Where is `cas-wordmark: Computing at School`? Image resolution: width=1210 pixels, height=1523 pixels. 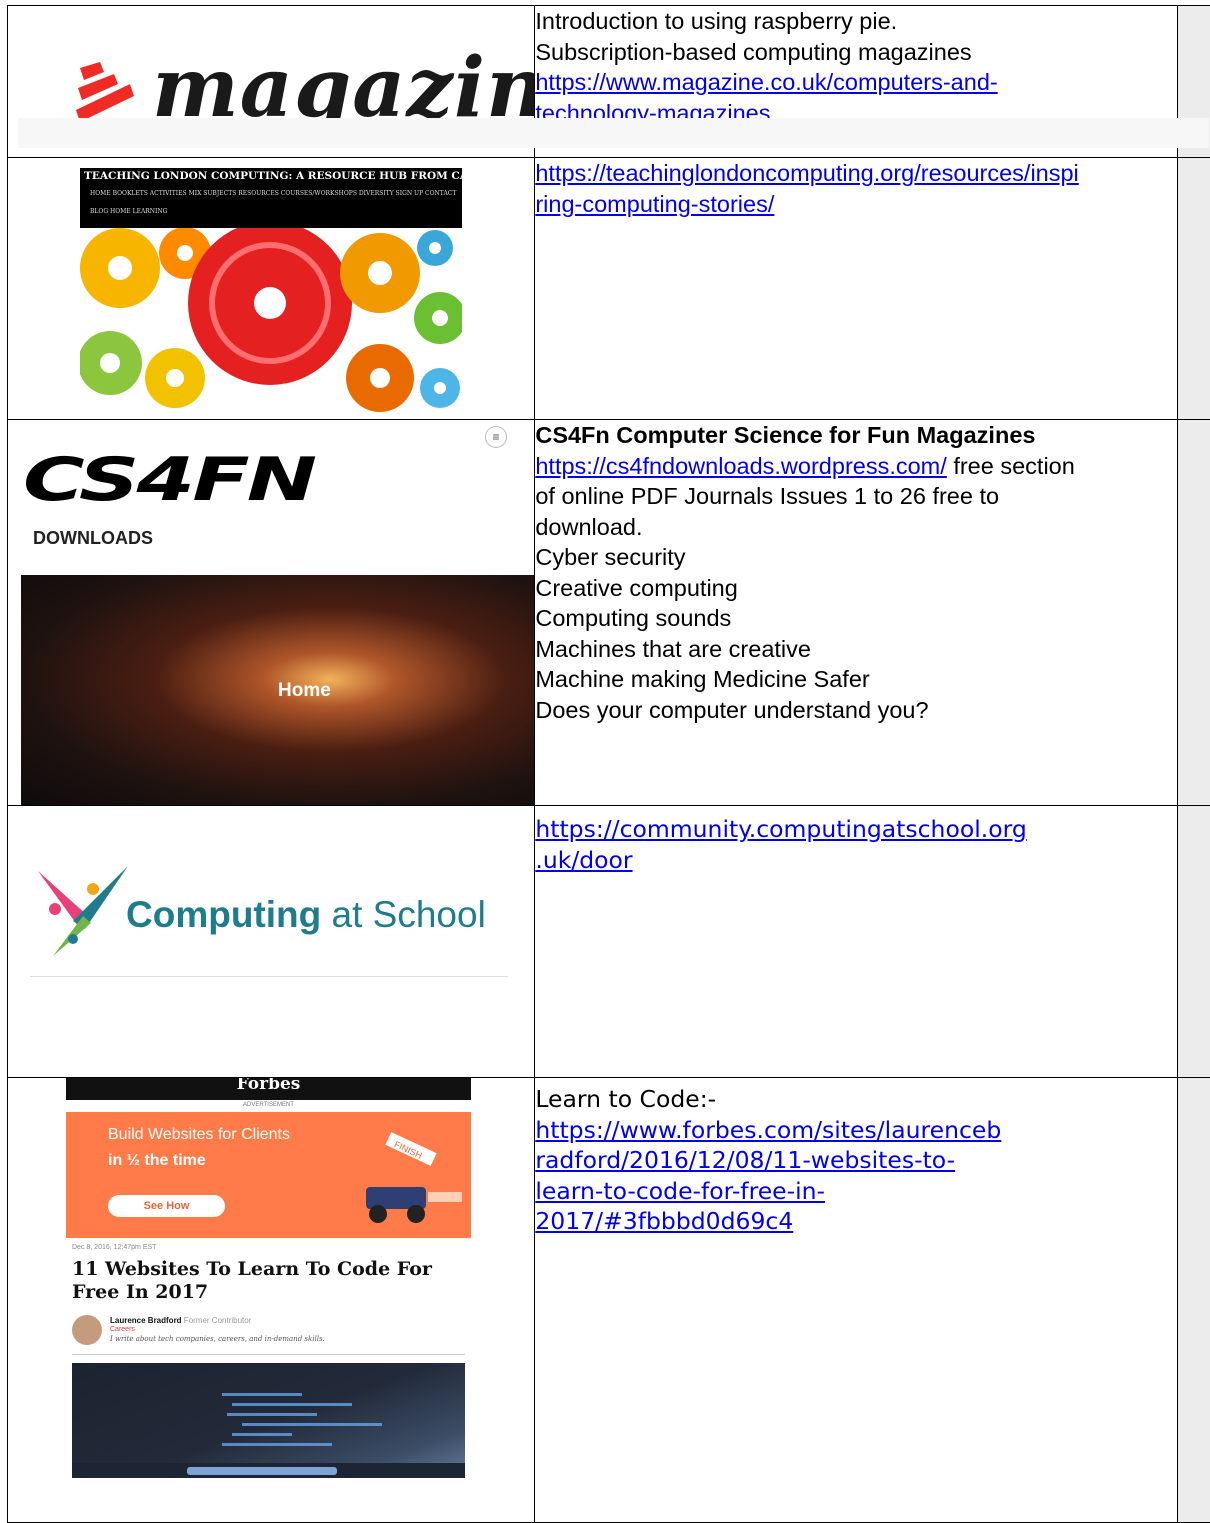
cas-wordmark: Computing at School is located at coordinates (306, 915).